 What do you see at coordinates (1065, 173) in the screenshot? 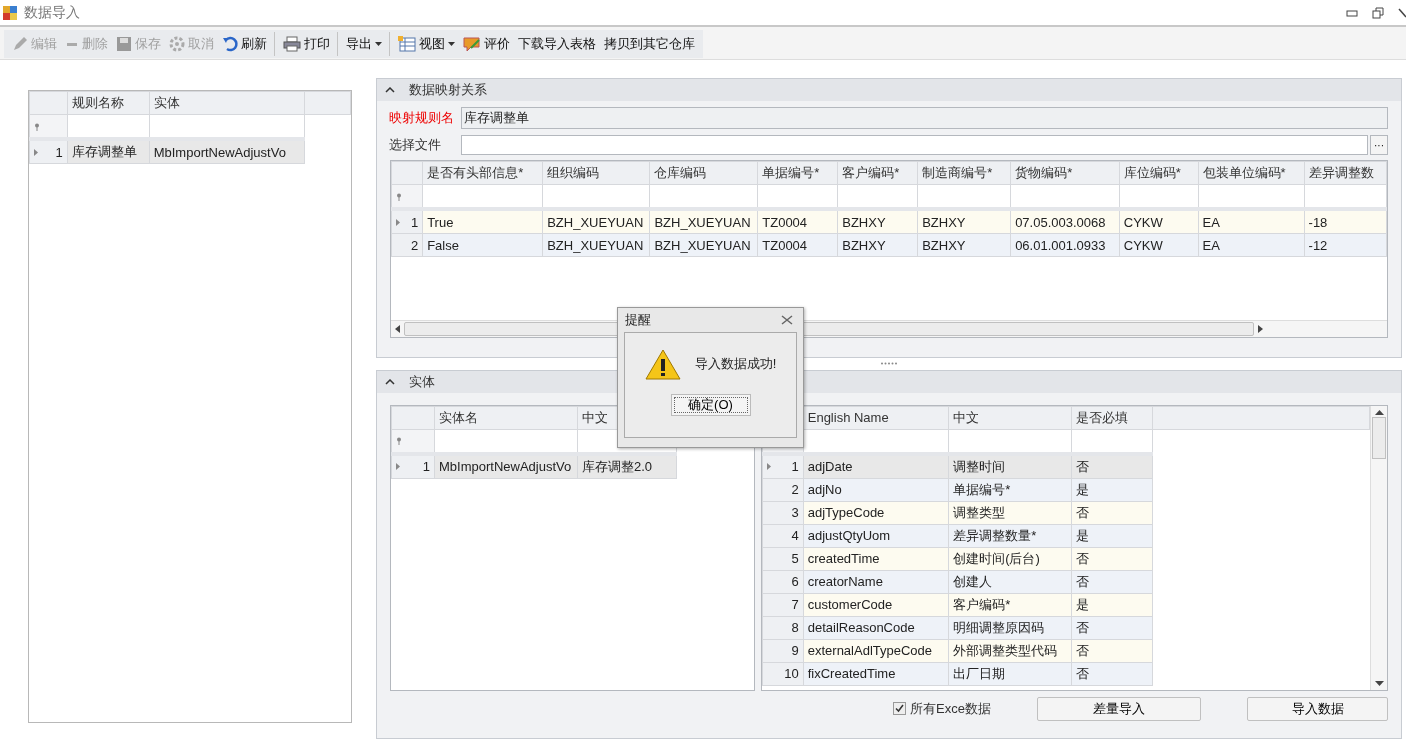
I see `column-header: 货物编码*` at bounding box center [1065, 173].